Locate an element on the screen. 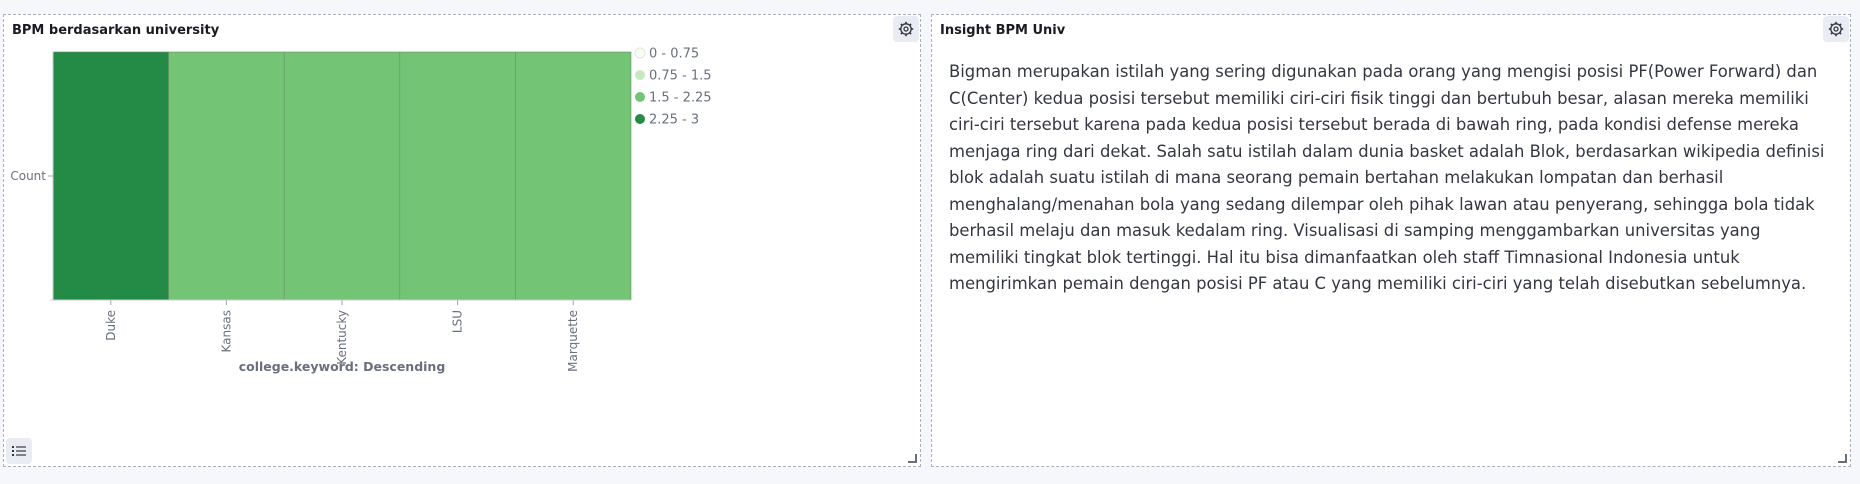 This screenshot has width=1860, height=484. x-tick-label: Kentucky is located at coordinates (342, 337).